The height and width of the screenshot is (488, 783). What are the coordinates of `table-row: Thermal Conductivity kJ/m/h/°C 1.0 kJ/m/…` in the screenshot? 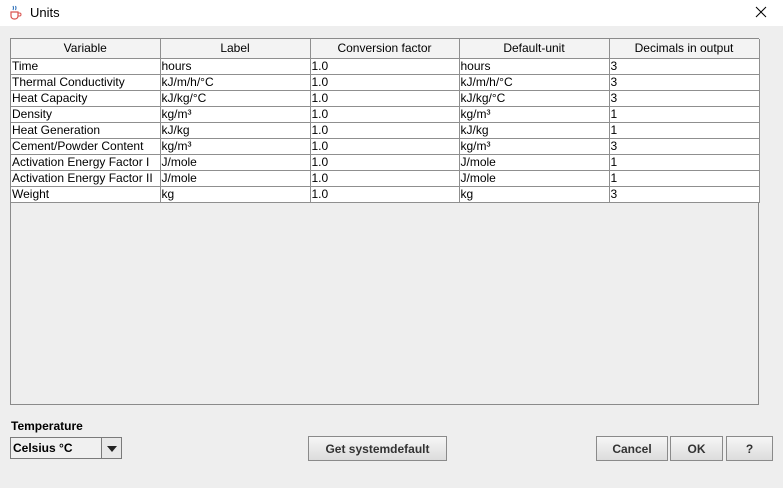 It's located at (385, 82).